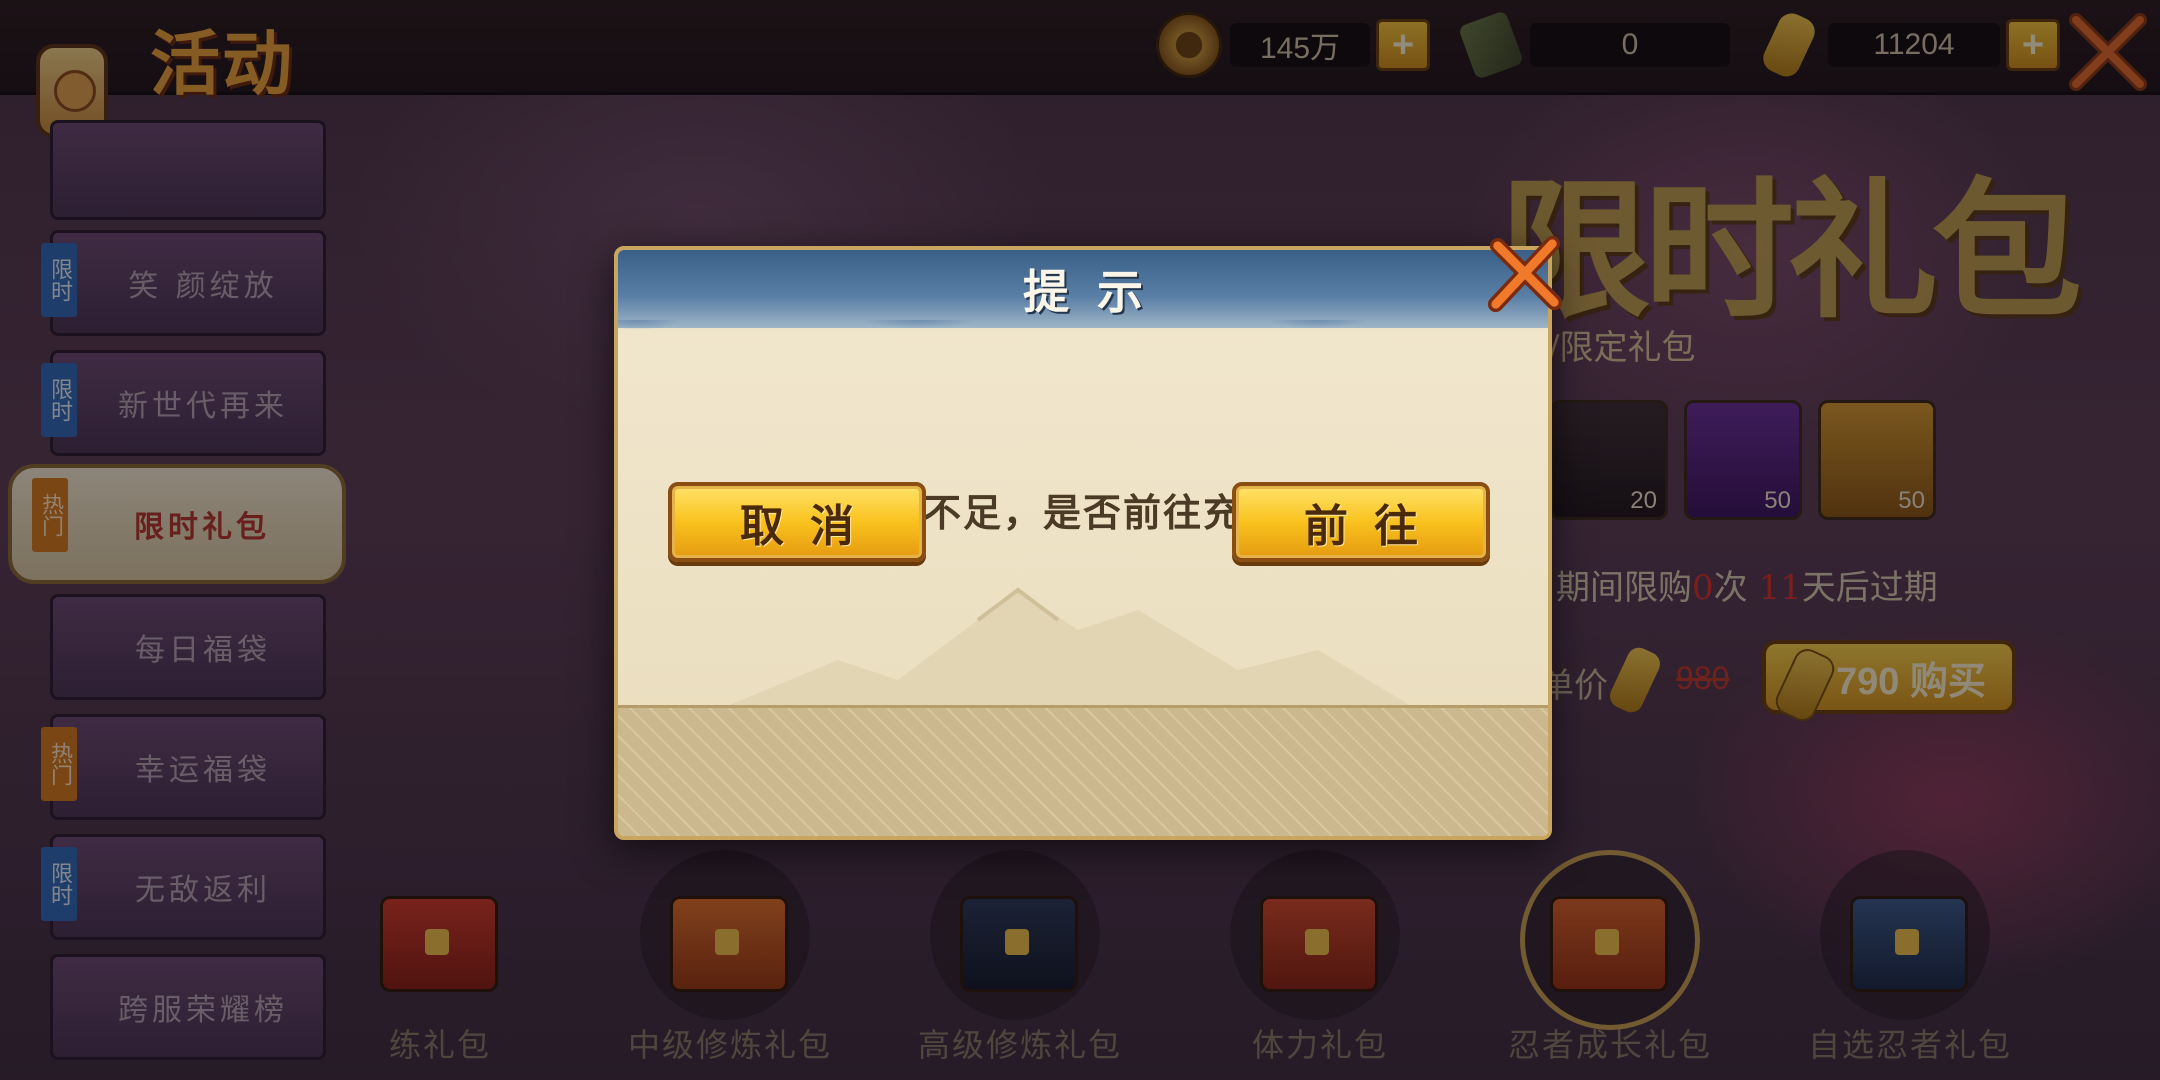 The image size is (2160, 1080). Describe the element at coordinates (1097, 292) in the screenshot. I see `dialog-title: 提示` at that location.